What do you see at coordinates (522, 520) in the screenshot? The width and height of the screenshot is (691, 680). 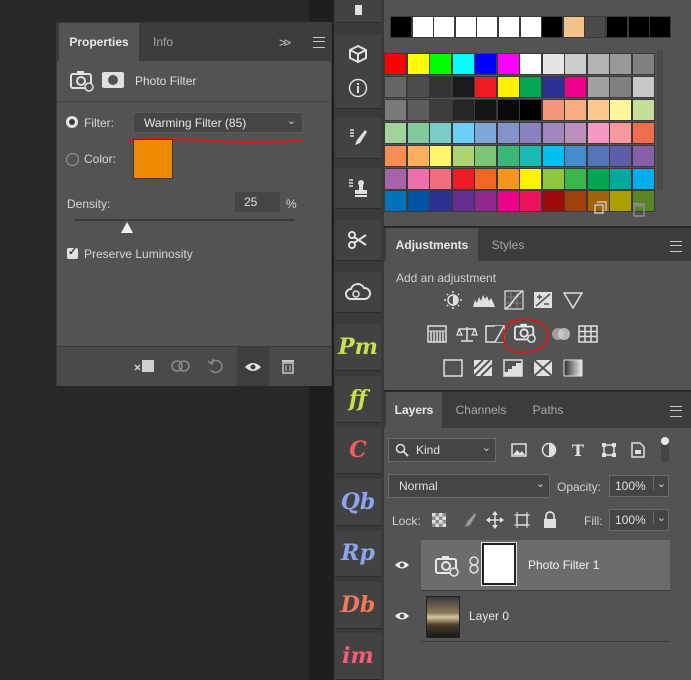 I see `lock-artboard-icon` at bounding box center [522, 520].